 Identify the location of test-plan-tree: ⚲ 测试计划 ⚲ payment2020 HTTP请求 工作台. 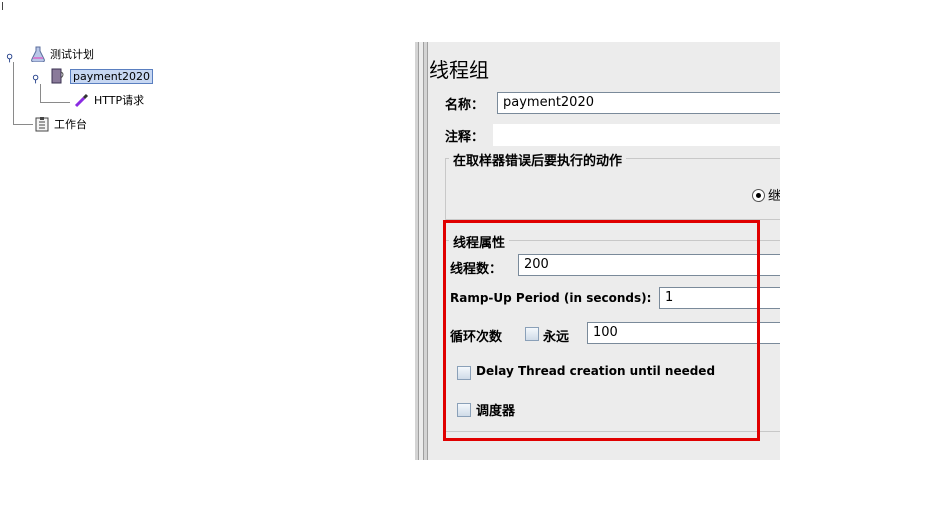
(150, 80).